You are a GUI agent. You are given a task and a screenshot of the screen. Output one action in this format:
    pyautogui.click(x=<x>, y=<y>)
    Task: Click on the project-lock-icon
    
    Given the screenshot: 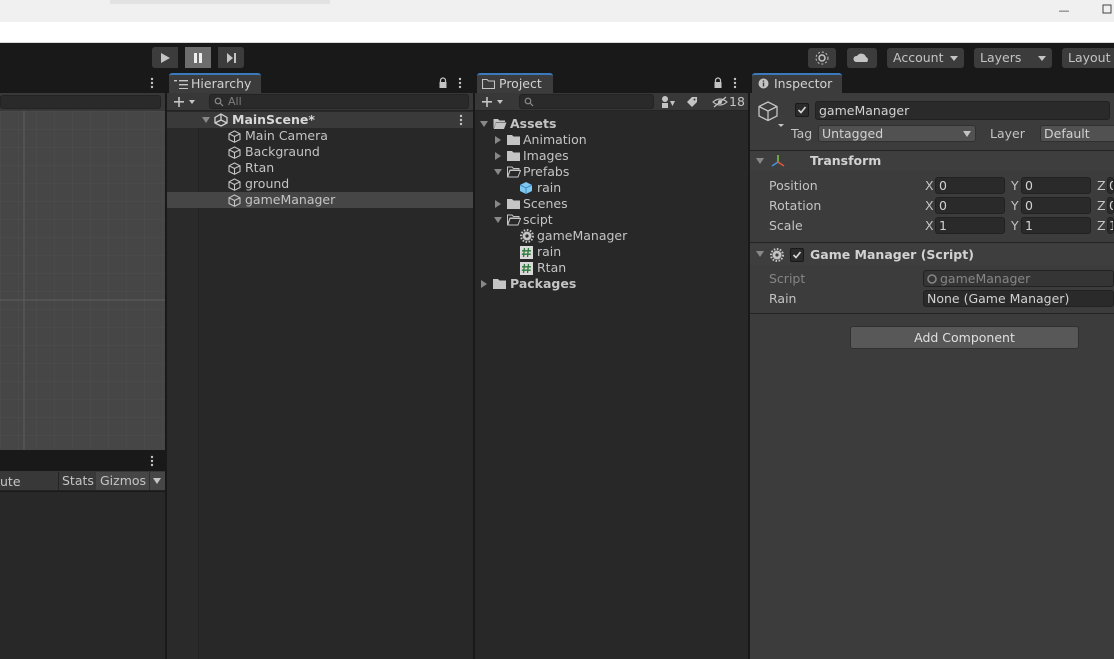 What is the action you would take?
    pyautogui.click(x=718, y=83)
    